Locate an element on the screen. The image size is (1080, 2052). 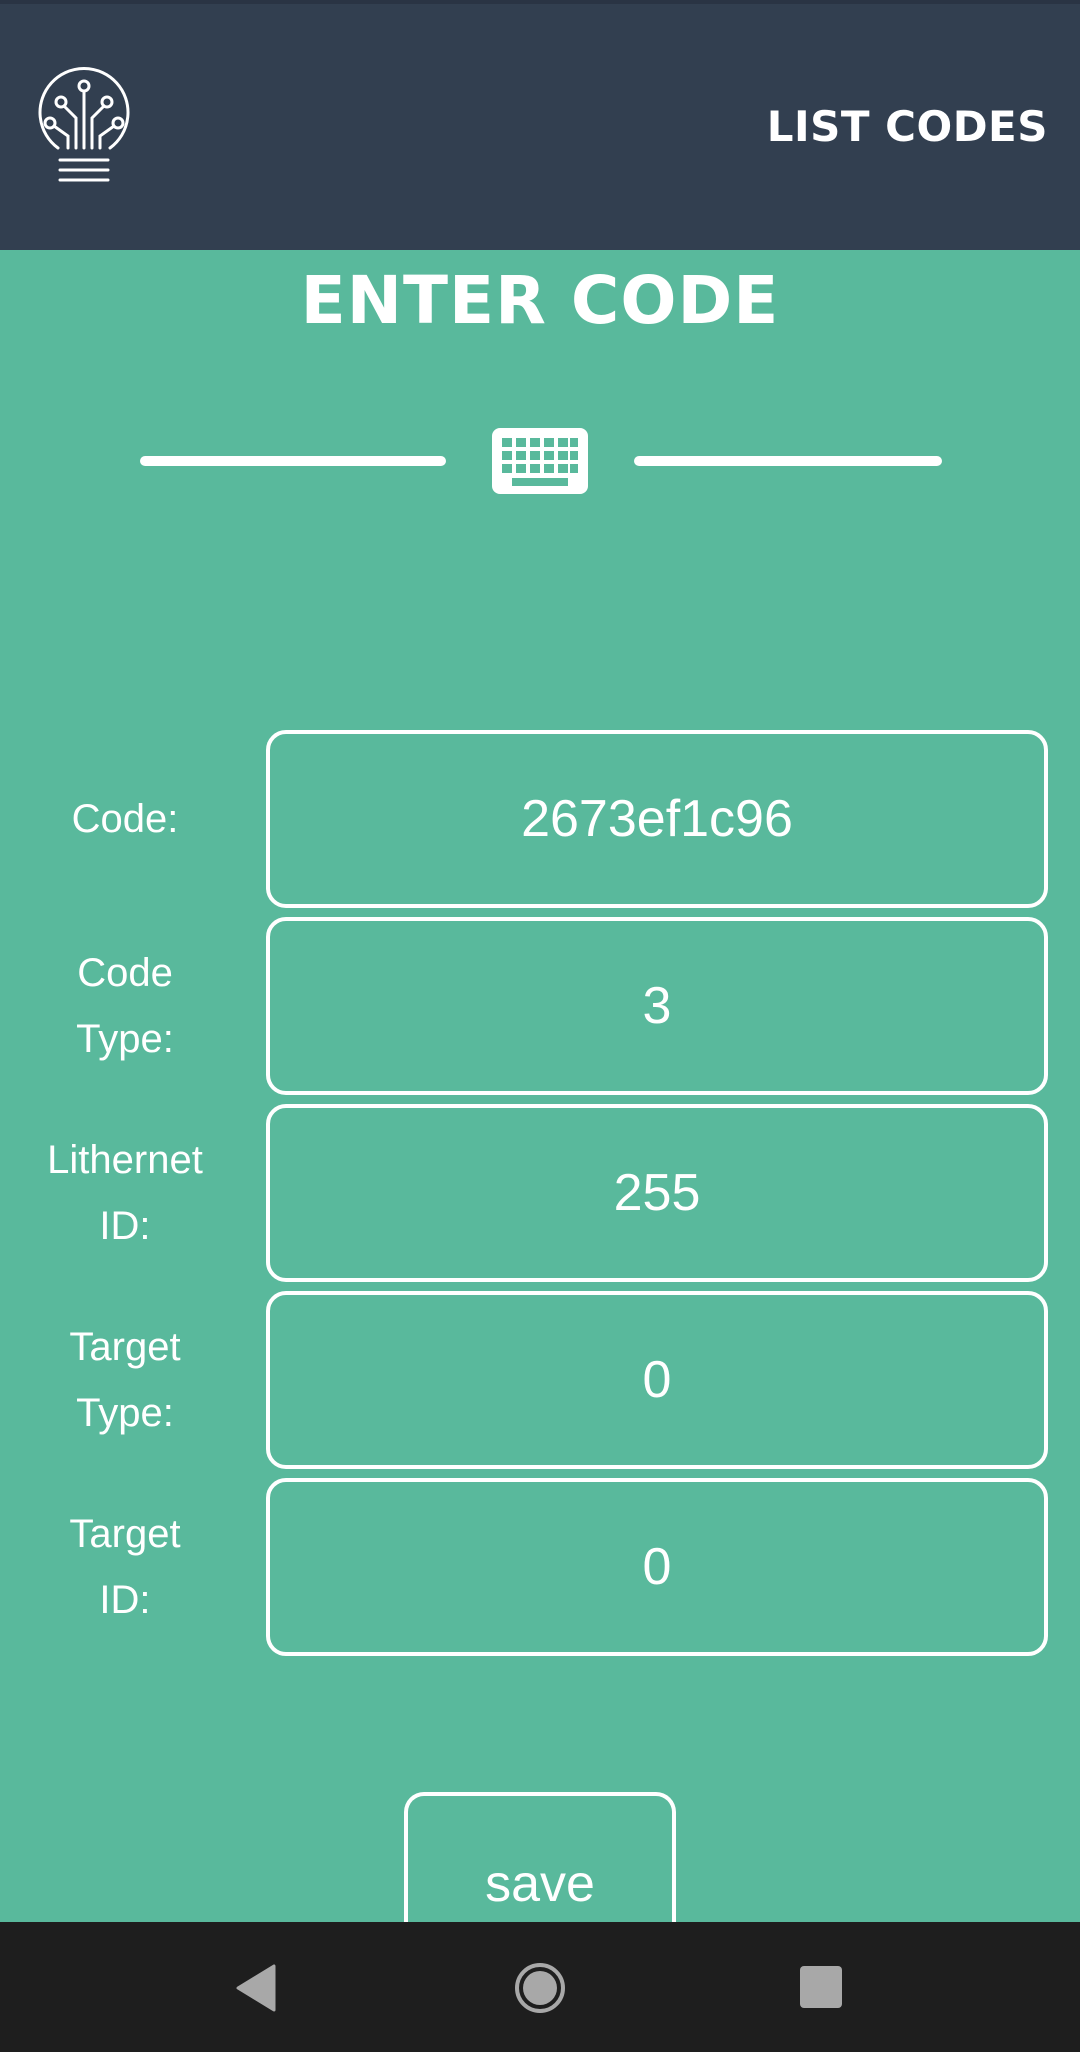
divider-left is located at coordinates (293, 461).